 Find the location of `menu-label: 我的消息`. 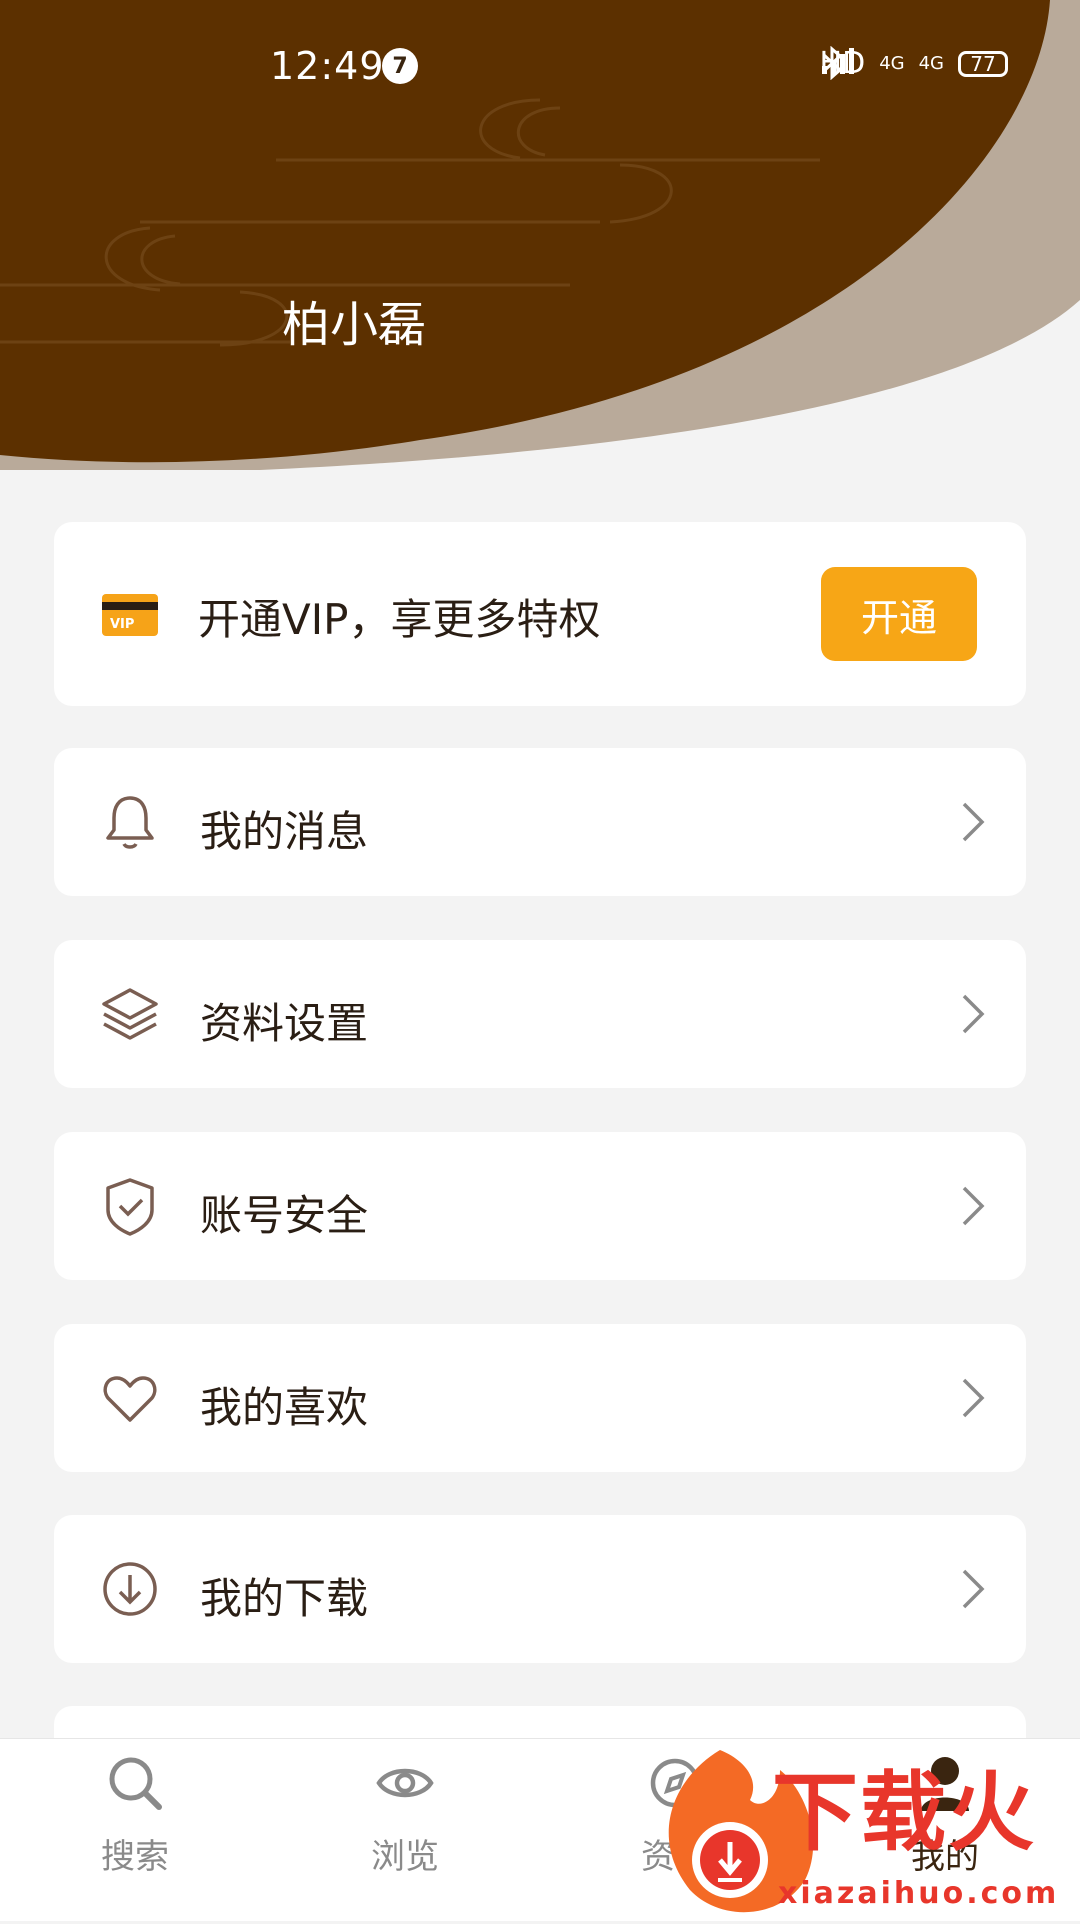

menu-label: 我的消息 is located at coordinates (284, 831).